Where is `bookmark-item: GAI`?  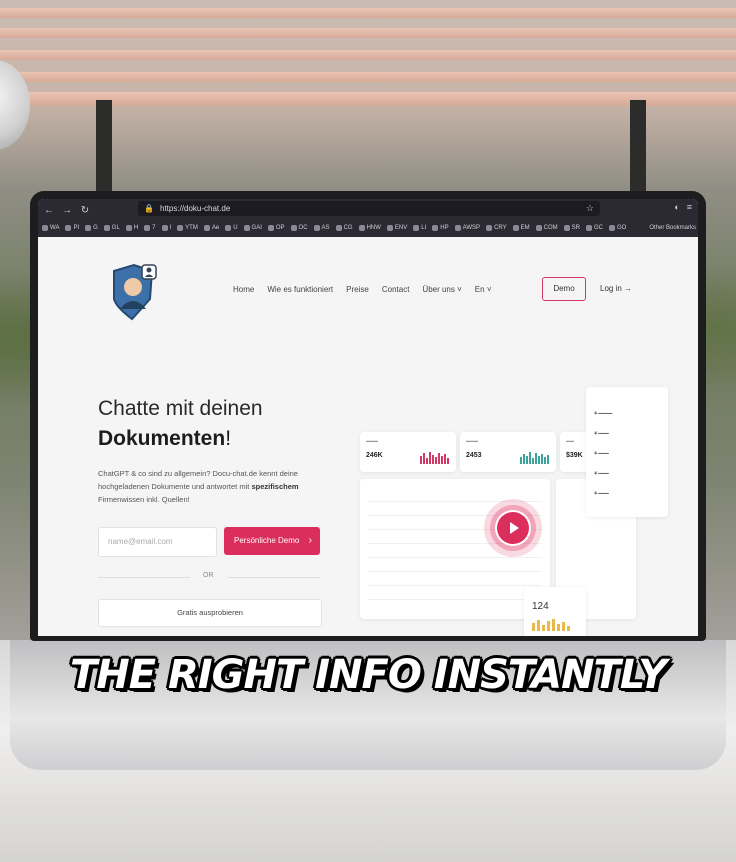
bookmark-item: GAI is located at coordinates (252, 228).